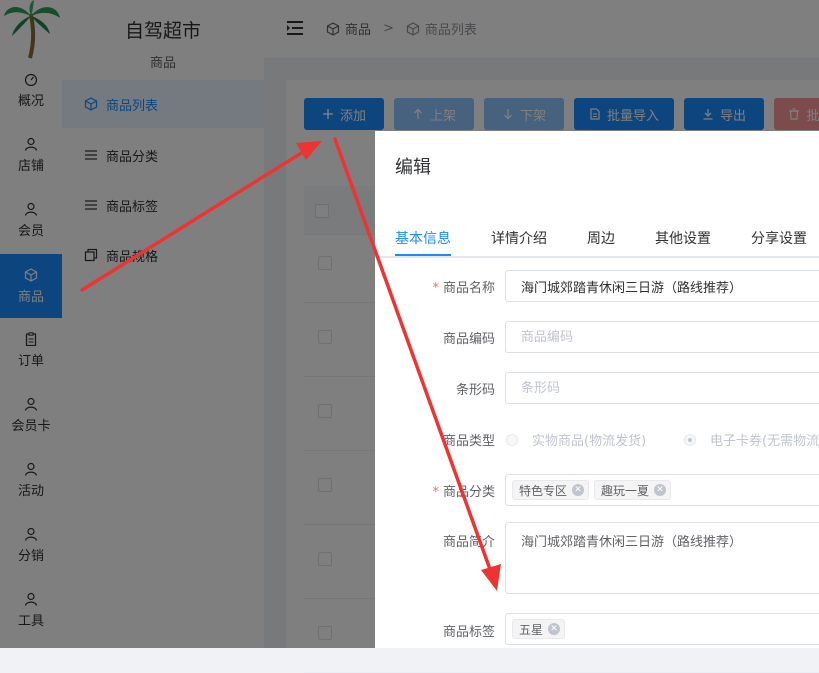  Describe the element at coordinates (779, 238) in the screenshot. I see `tab-share-settings: 分享设置` at that location.